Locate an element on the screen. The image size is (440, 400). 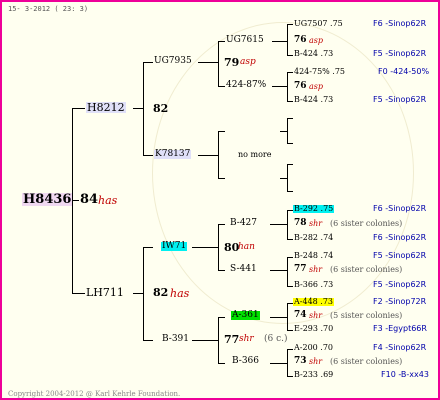
gen2-s1-score: 79 is located at coordinates (232, 62).